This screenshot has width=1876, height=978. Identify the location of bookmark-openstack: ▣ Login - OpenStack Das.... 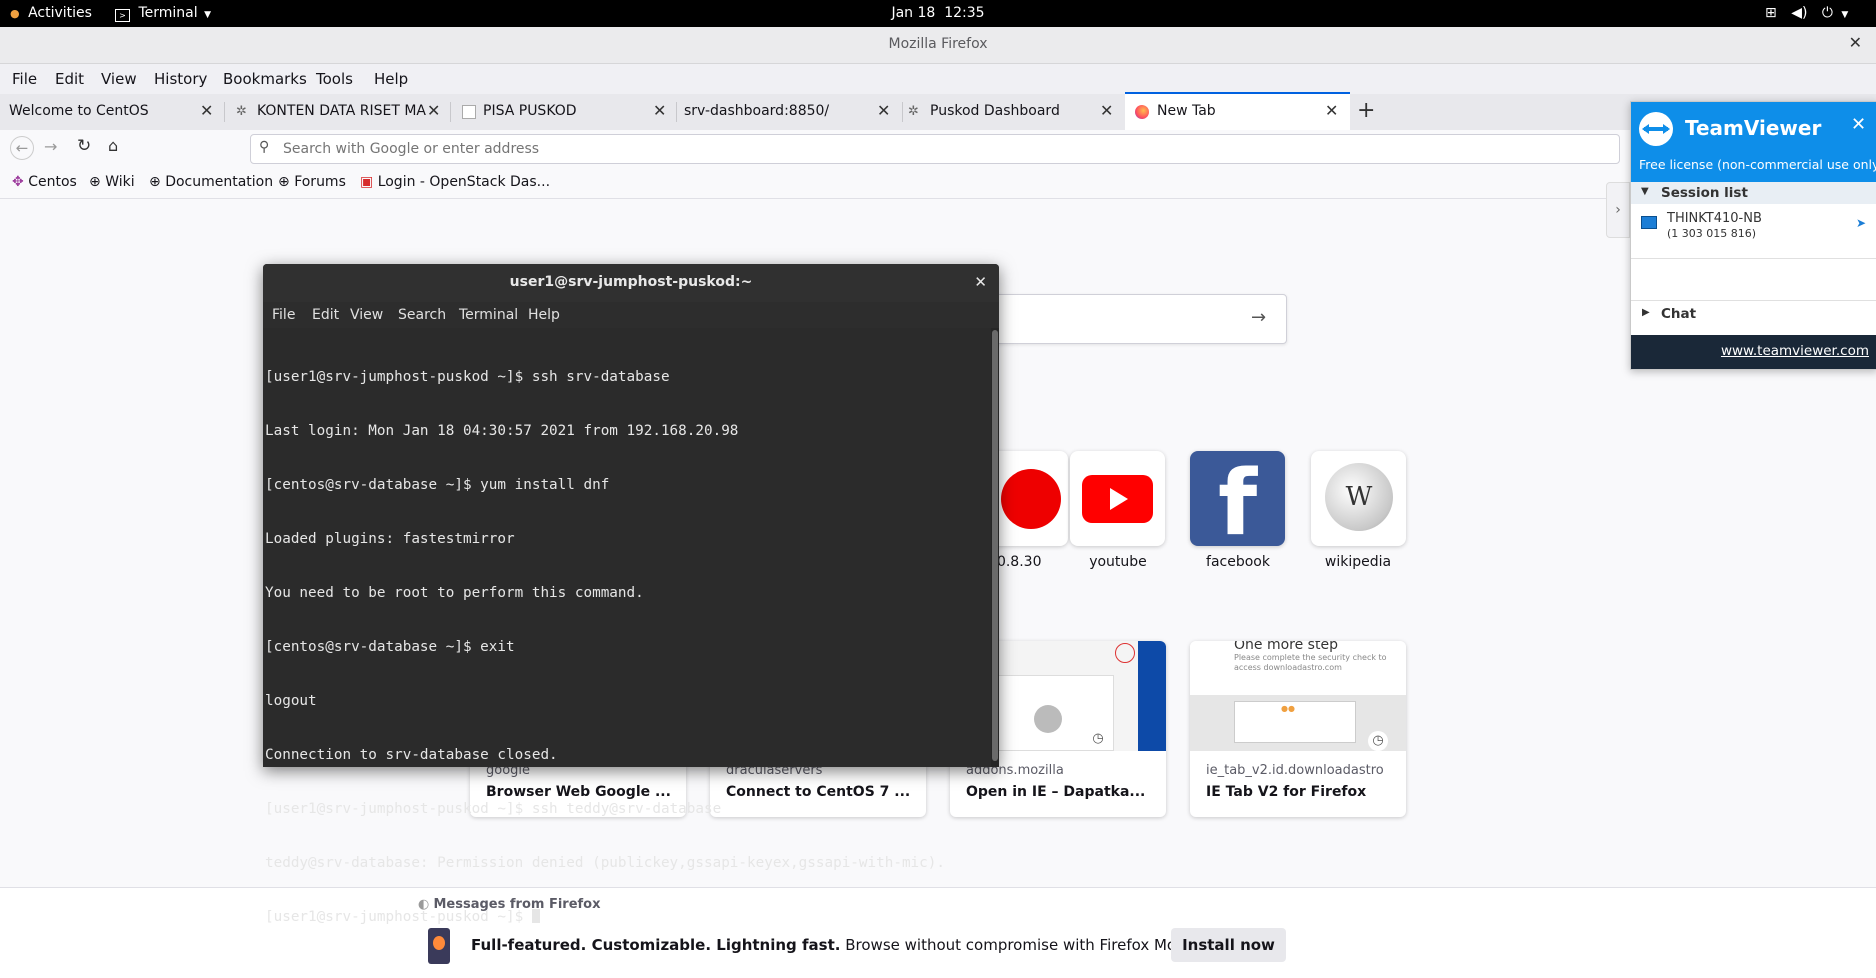
(455, 182).